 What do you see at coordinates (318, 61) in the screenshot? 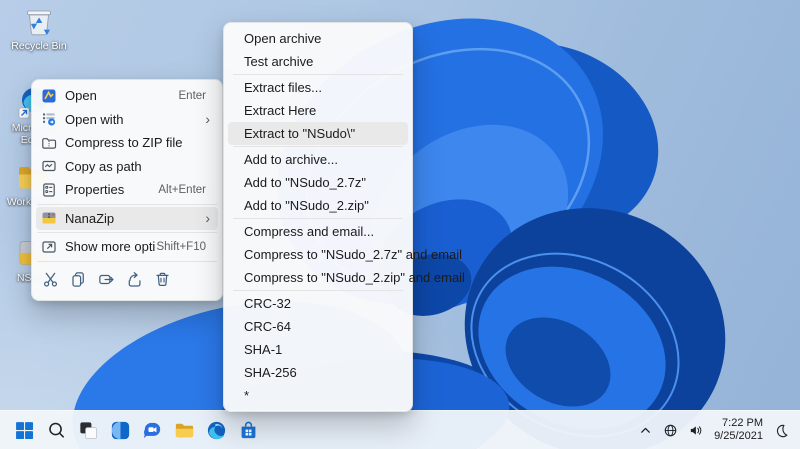
I see `submenu-item-test-archive: Test archive` at bounding box center [318, 61].